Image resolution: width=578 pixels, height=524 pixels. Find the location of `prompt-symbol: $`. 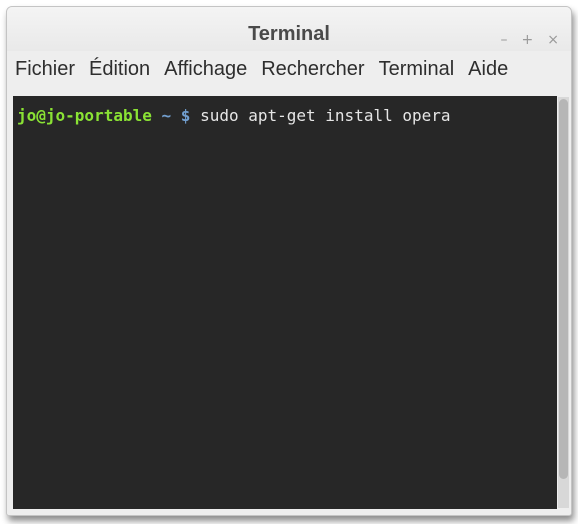

prompt-symbol: $ is located at coordinates (185, 115).